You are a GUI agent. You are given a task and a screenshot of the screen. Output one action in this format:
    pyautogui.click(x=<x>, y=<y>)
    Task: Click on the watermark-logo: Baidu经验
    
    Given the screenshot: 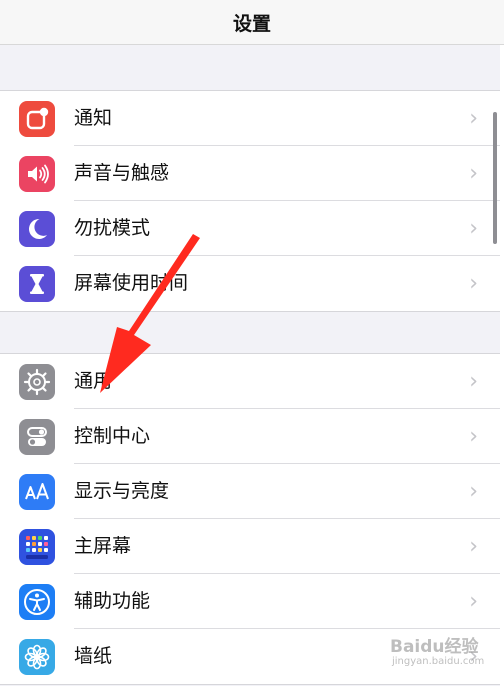 What is the action you would take?
    pyautogui.click(x=434, y=647)
    